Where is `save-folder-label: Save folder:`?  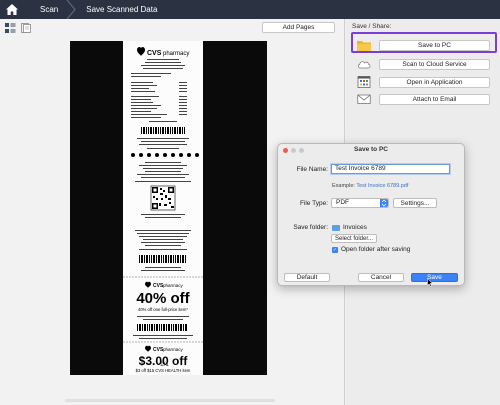 save-folder-label: Save folder: is located at coordinates (310, 227).